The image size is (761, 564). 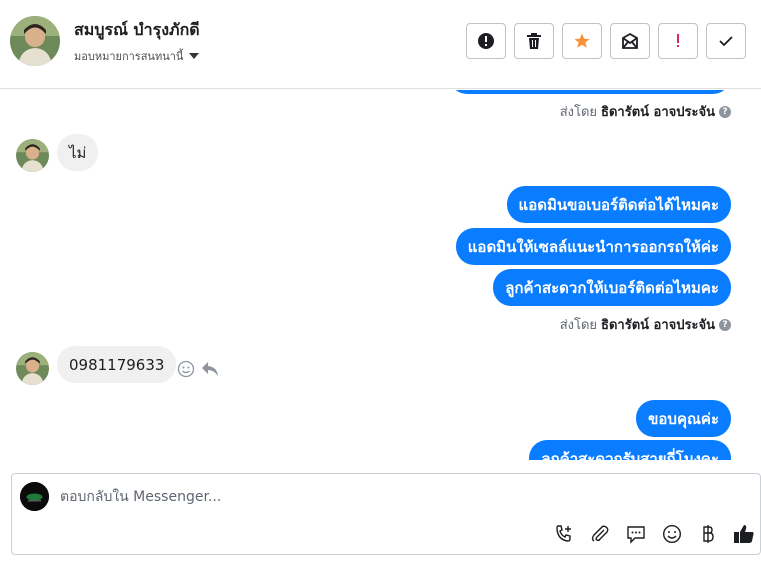 What do you see at coordinates (600, 534) in the screenshot?
I see `attachment-icon` at bounding box center [600, 534].